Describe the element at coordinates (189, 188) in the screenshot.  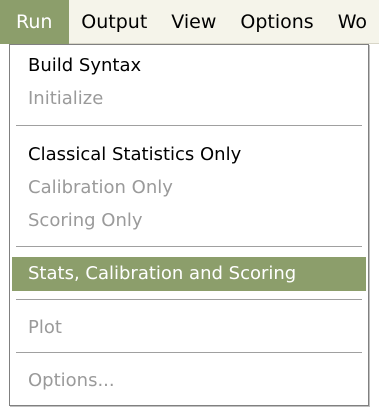
I see `menu-item-calibration-only: Calibration Only` at that location.